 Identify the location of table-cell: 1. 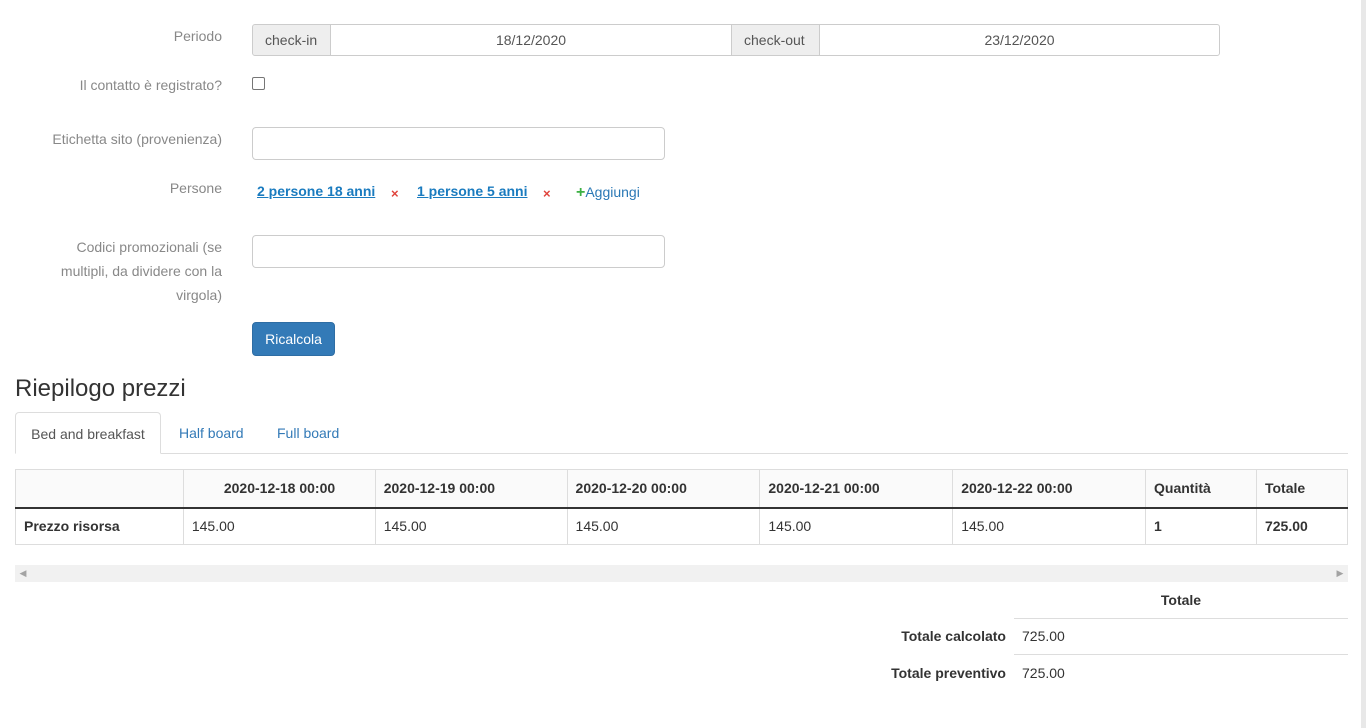
(1201, 526).